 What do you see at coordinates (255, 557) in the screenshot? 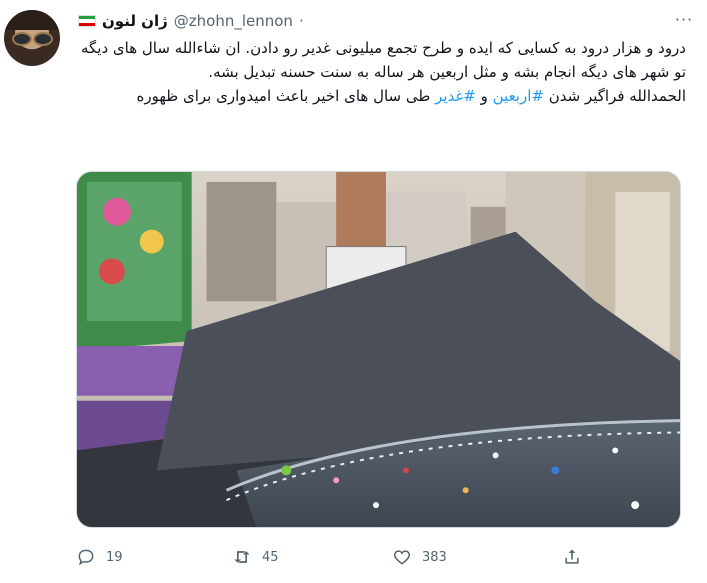
I see `retweet-button: 45` at bounding box center [255, 557].